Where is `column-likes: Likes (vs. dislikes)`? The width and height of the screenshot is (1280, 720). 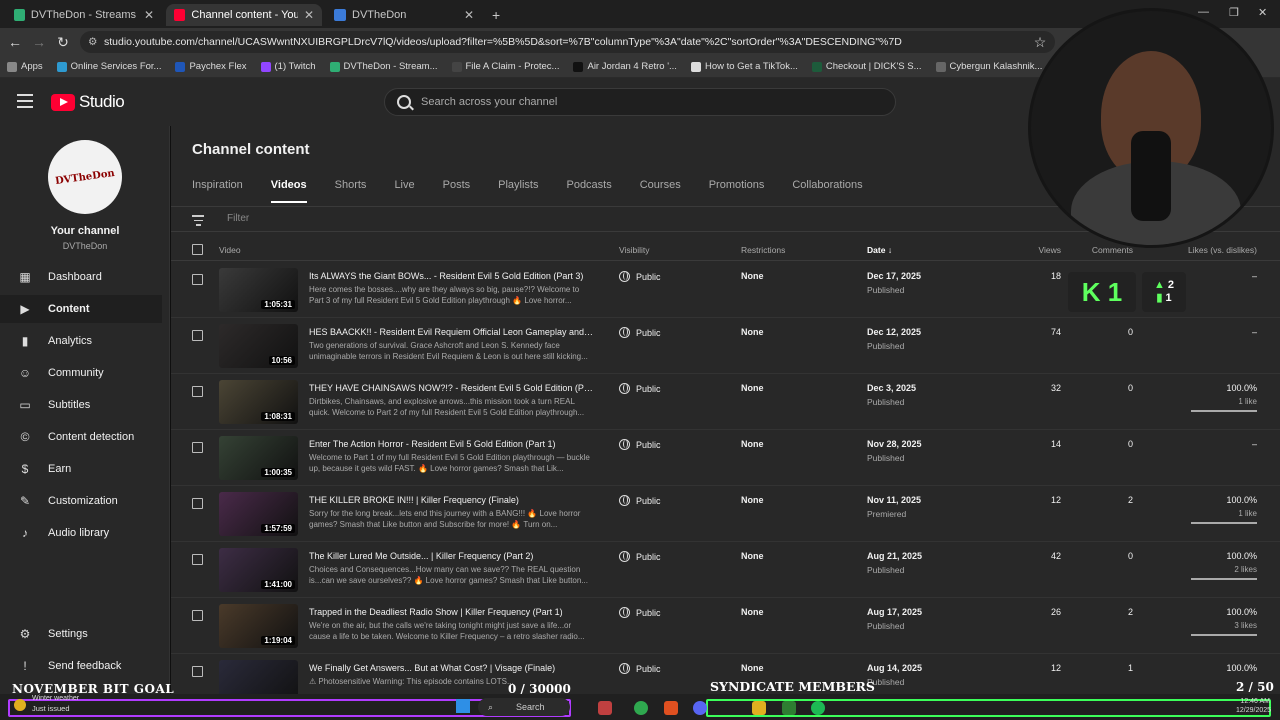 column-likes: Likes (vs. dislikes) is located at coordinates (1212, 250).